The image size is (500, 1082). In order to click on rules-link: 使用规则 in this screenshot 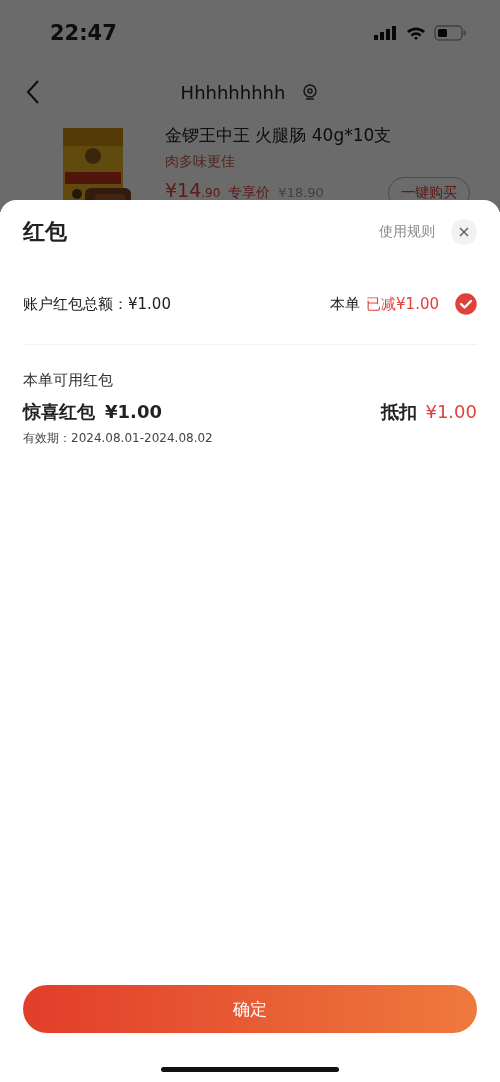, I will do `click(407, 232)`.